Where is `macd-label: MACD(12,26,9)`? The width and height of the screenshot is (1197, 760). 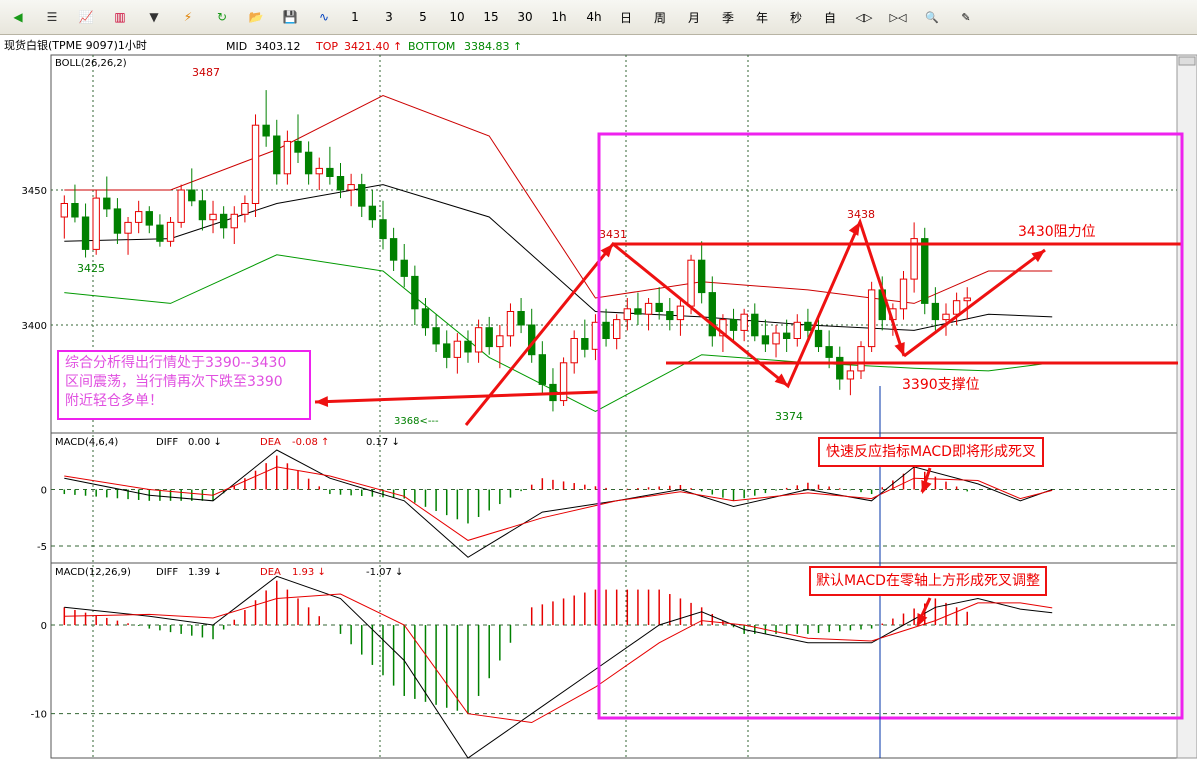
macd-label: MACD(12,26,9) is located at coordinates (93, 572).